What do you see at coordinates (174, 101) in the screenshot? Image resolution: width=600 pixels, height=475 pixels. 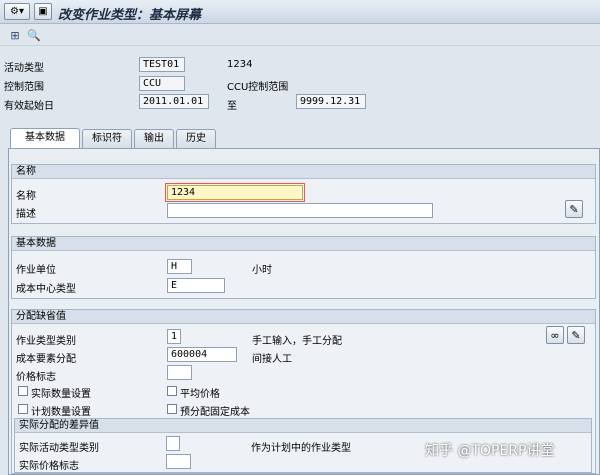 I see `valid-from-field: 2011.01.01` at bounding box center [174, 101].